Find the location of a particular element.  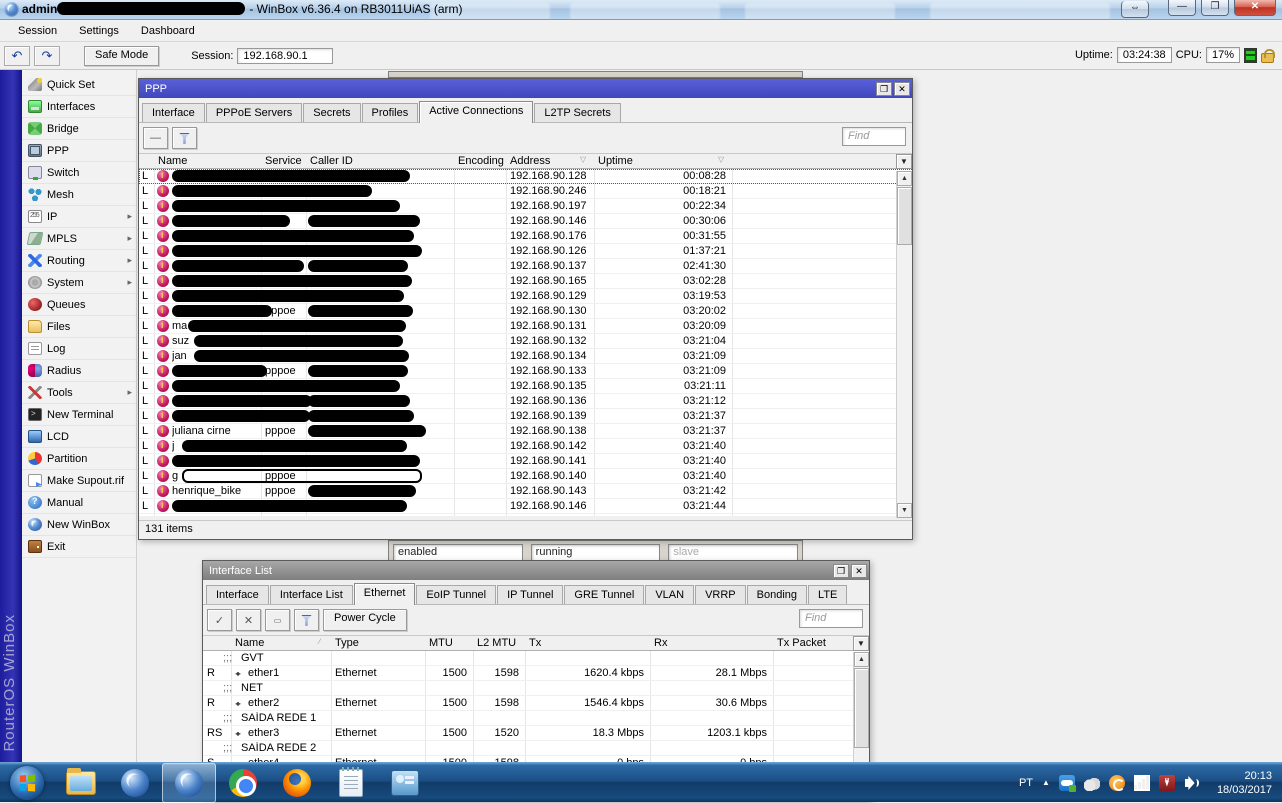

ppp-find-input: Find is located at coordinates (874, 136).